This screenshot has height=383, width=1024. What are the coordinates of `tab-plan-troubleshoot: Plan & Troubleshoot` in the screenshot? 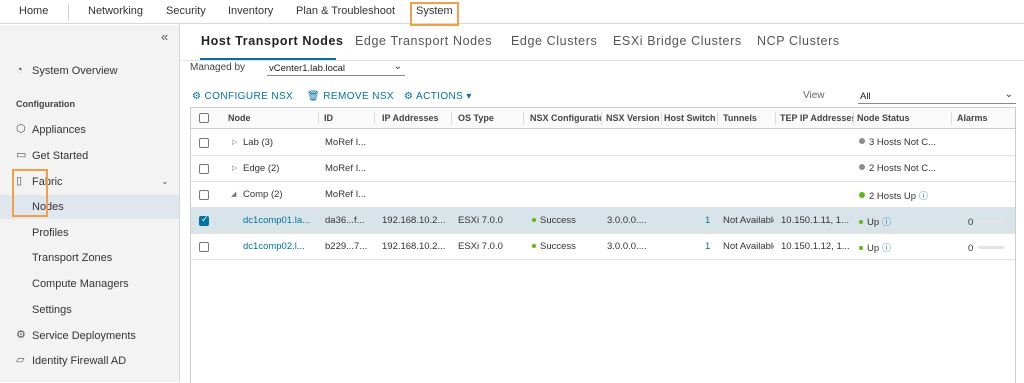 It's located at (345, 11).